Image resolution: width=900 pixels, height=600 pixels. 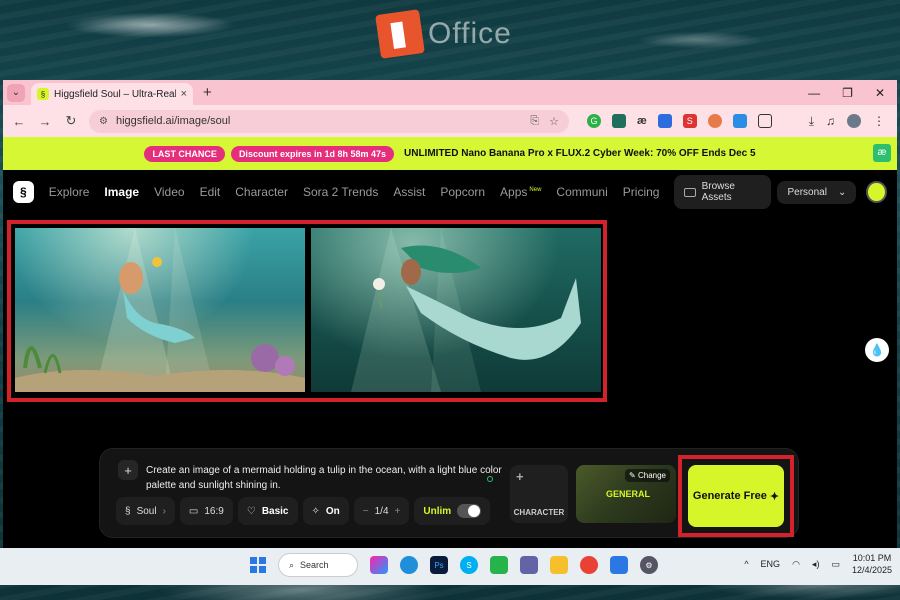 What do you see at coordinates (332, 511) in the screenshot?
I see `enhance-label: On` at bounding box center [332, 511].